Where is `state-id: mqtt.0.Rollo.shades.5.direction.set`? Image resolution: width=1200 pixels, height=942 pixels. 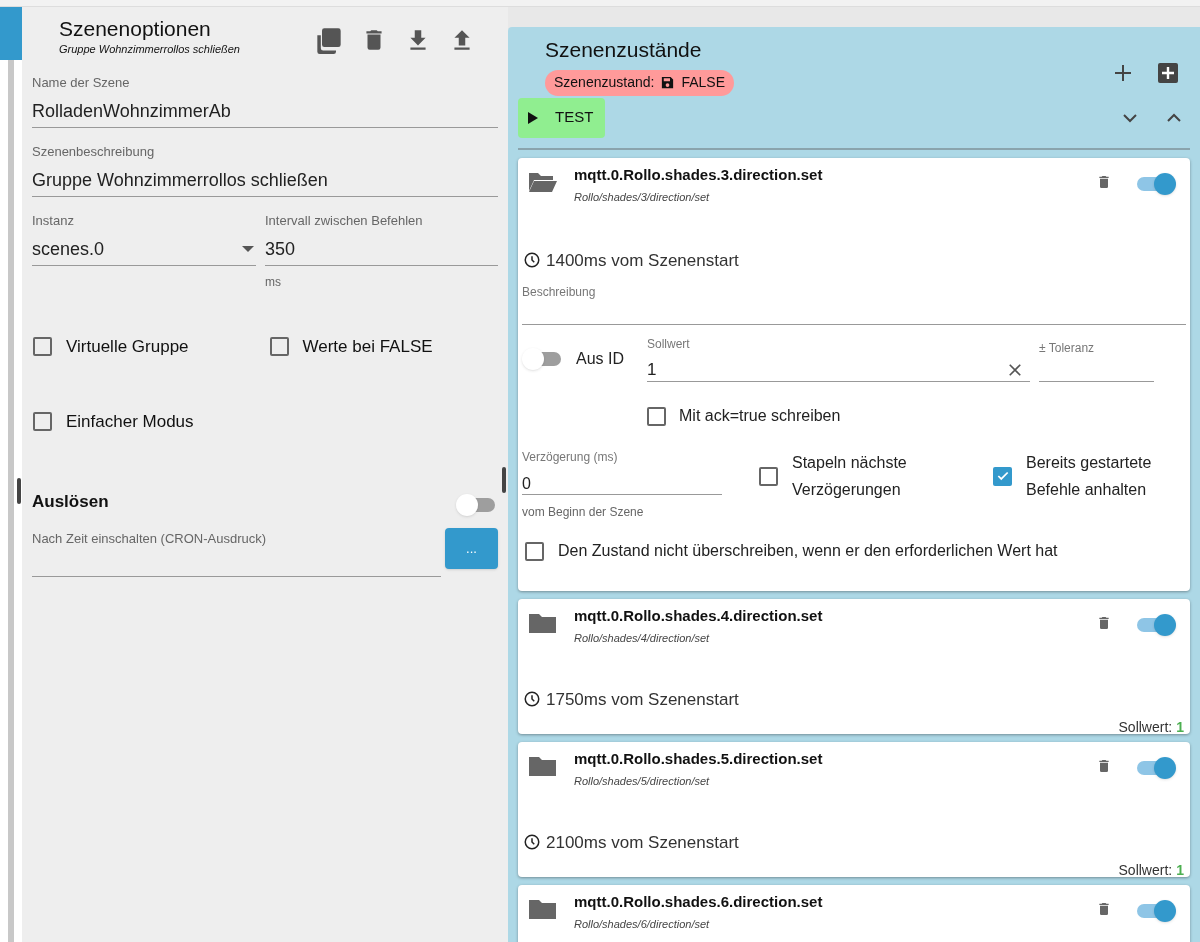 state-id: mqtt.0.Rollo.shades.5.direction.set is located at coordinates (699, 758).